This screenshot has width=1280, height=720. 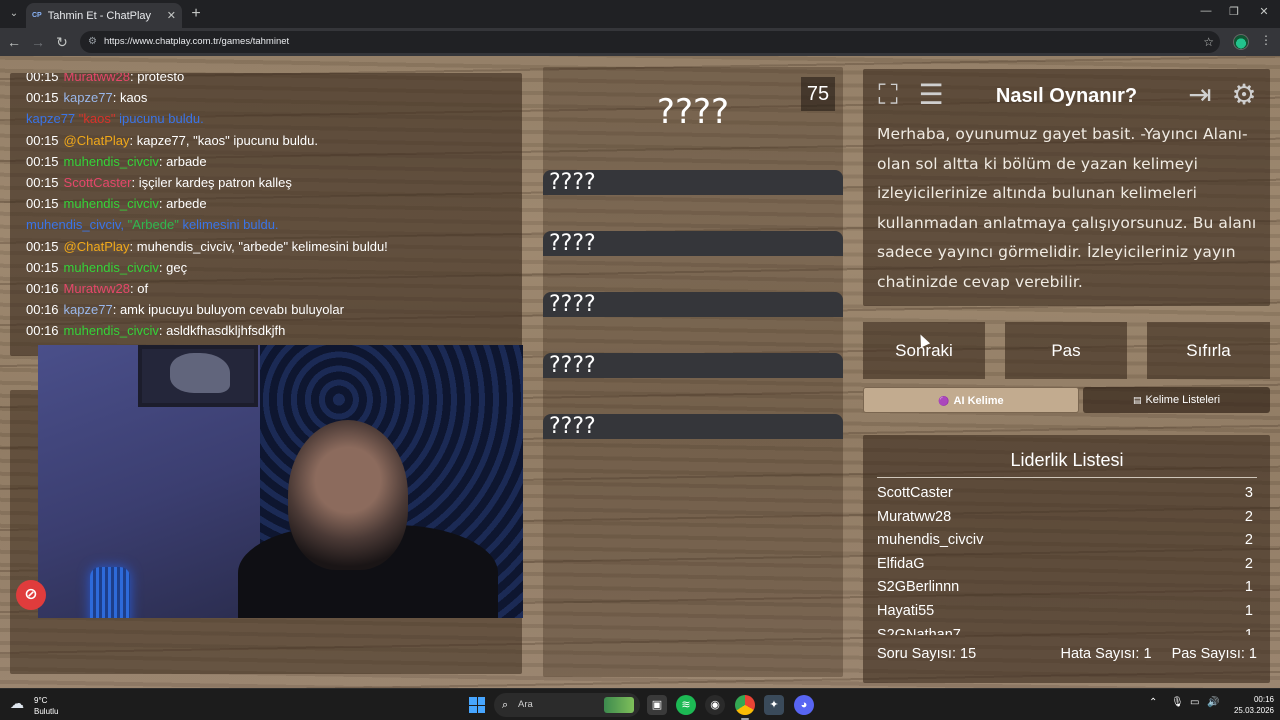 What do you see at coordinates (1066, 350) in the screenshot?
I see `pass-button: Pas` at bounding box center [1066, 350].